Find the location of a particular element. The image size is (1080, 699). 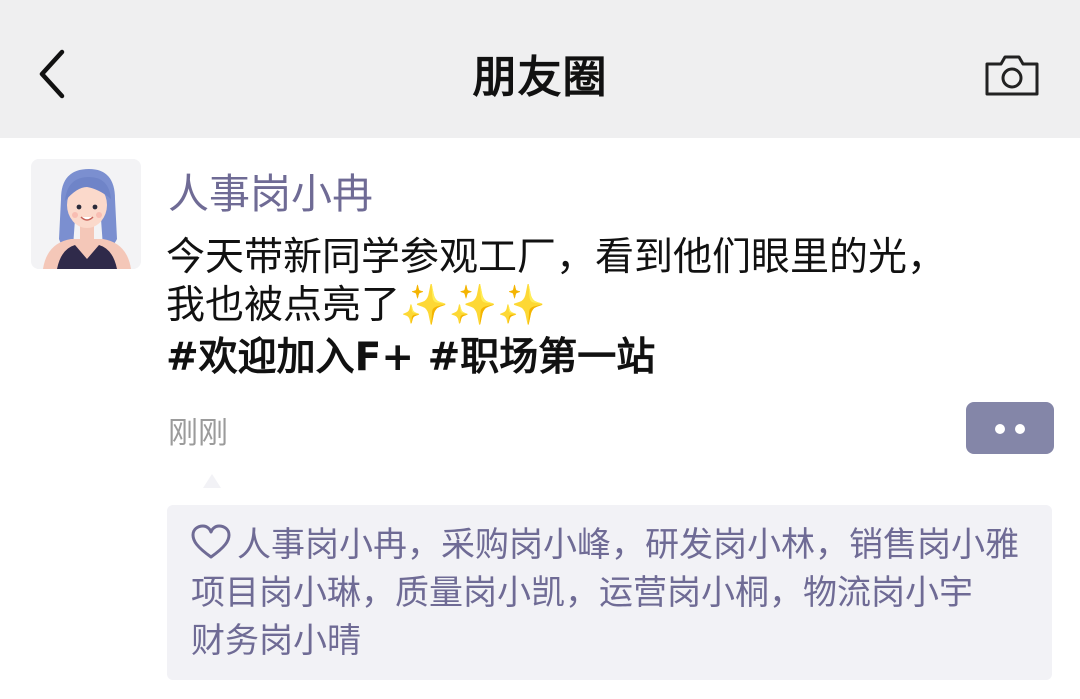

post-text: 今天带新同学参观工厂，看到他们眼里的光， 我也被点亮了✨✨✨ is located at coordinates (556, 282).